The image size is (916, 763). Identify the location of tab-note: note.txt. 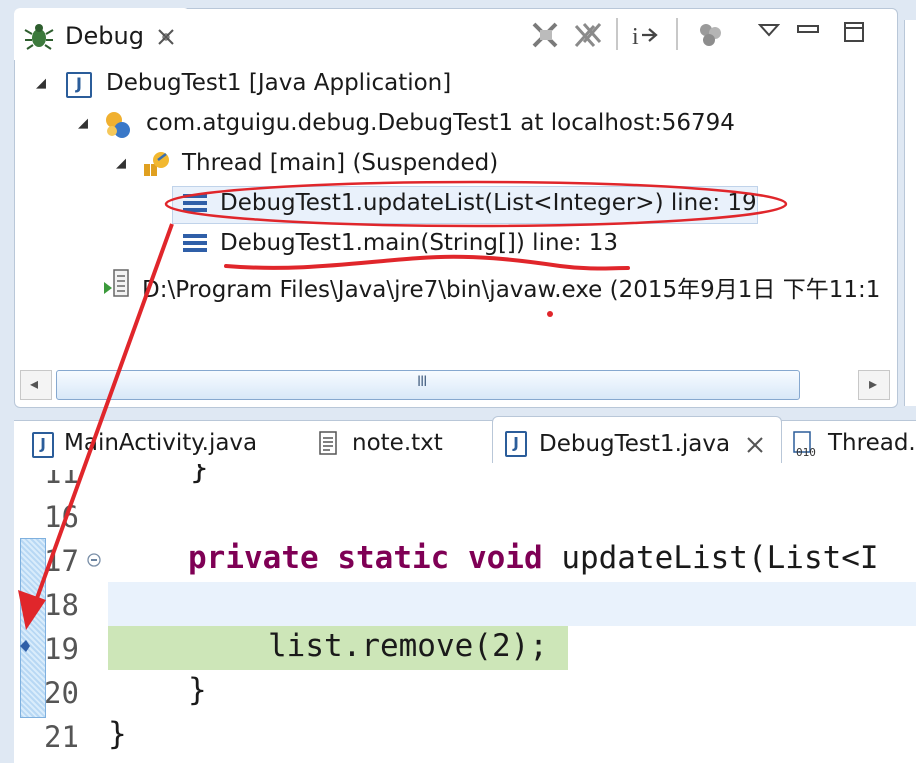
(396, 442).